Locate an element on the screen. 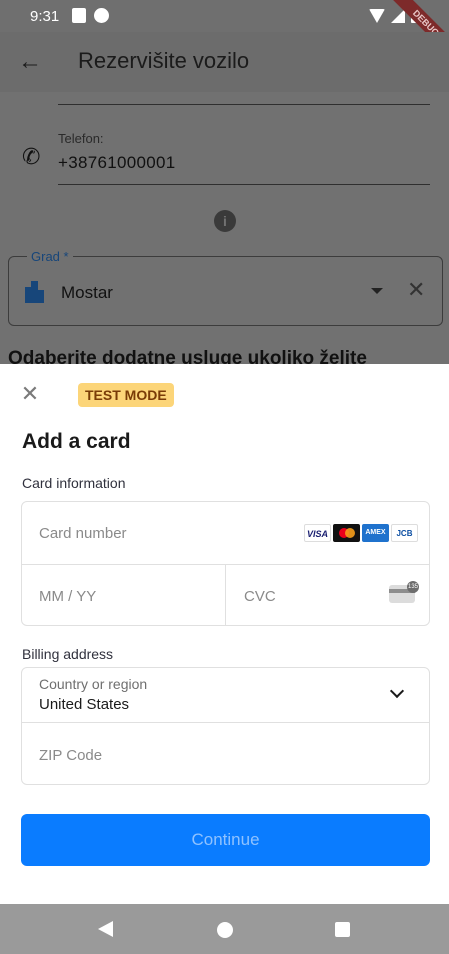  wifi-icon is located at coordinates (377, 16).